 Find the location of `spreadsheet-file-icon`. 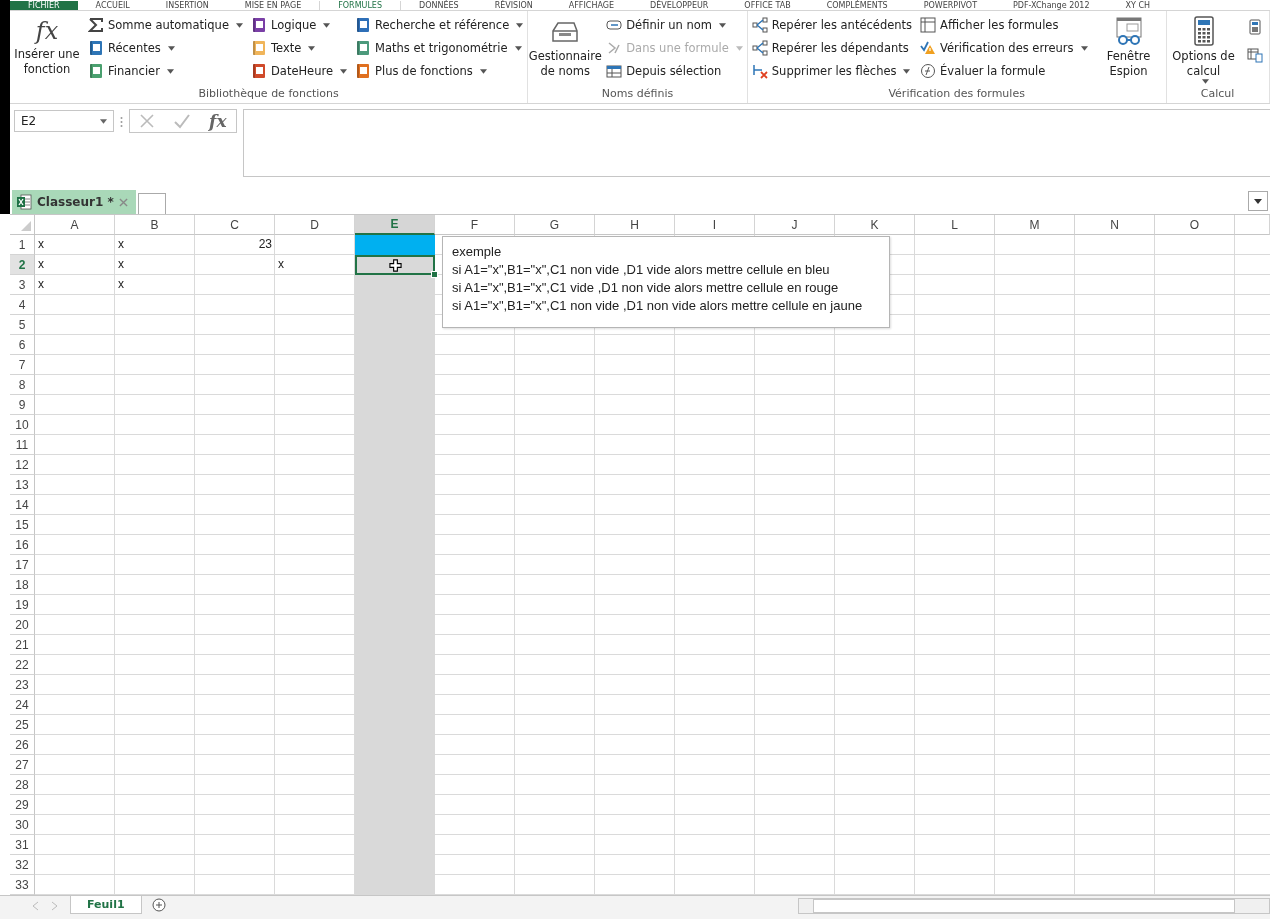

spreadsheet-file-icon is located at coordinates (24, 202).